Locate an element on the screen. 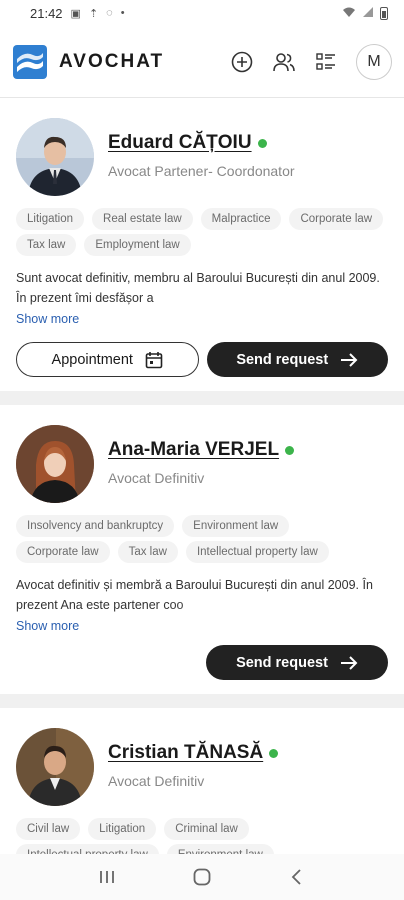  appointment-button: Appointment is located at coordinates (107, 359).